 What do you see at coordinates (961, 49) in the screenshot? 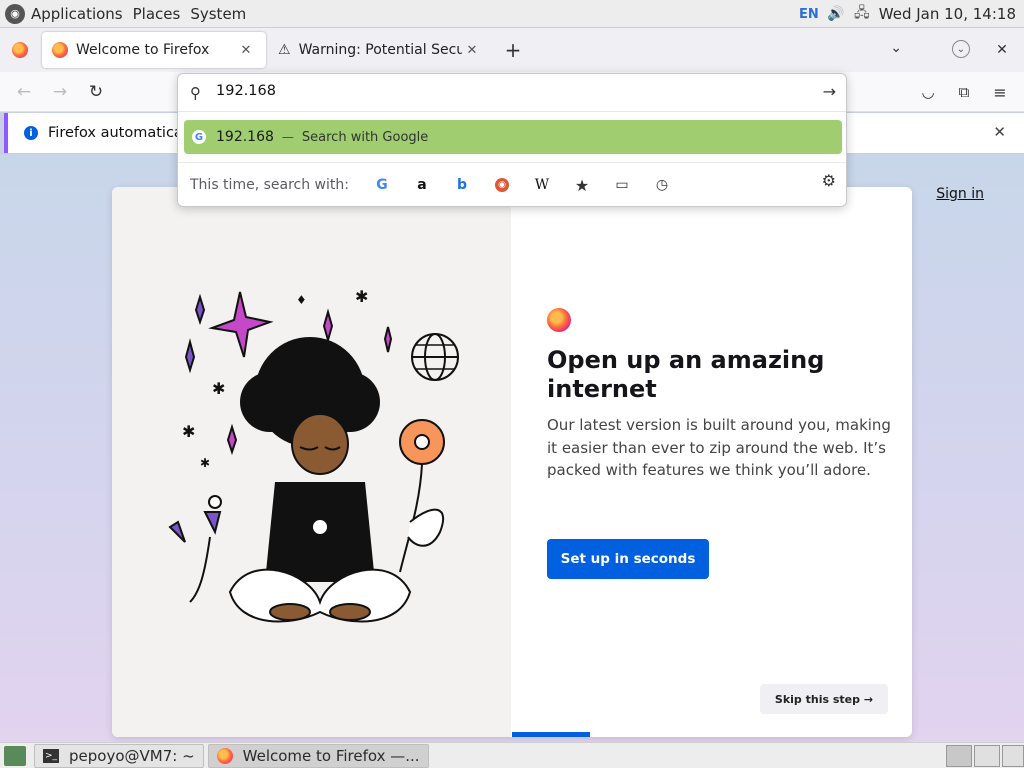
I see `minimize-window-icon: ⌄` at bounding box center [961, 49].